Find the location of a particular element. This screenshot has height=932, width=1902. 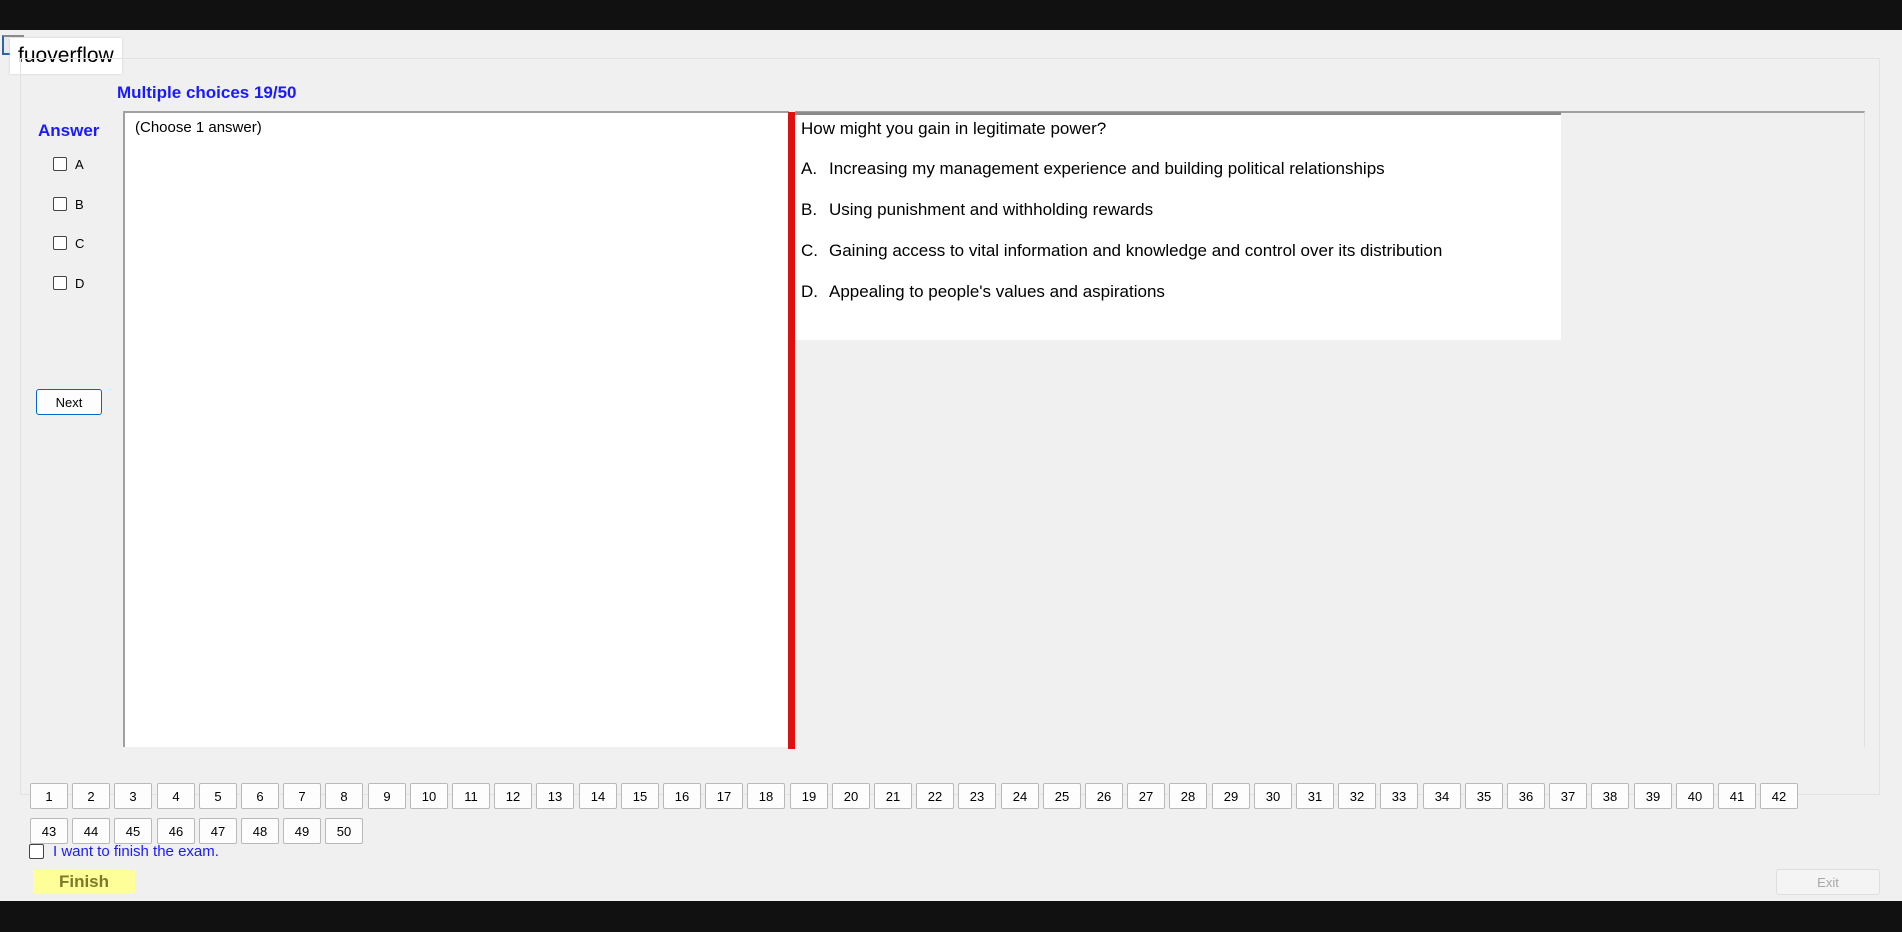

question-nav-button: 29 is located at coordinates (1231, 796).